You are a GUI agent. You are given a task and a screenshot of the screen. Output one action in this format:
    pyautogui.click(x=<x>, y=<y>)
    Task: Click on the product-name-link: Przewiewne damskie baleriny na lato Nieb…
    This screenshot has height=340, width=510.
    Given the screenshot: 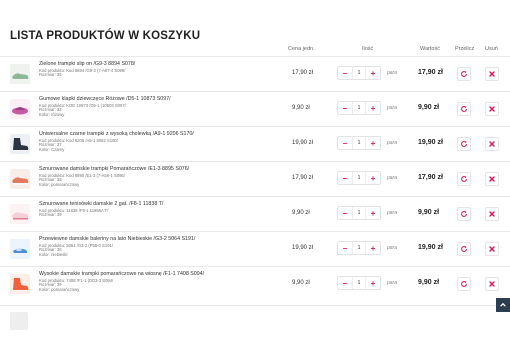 What is the action you would take?
    pyautogui.click(x=159, y=239)
    